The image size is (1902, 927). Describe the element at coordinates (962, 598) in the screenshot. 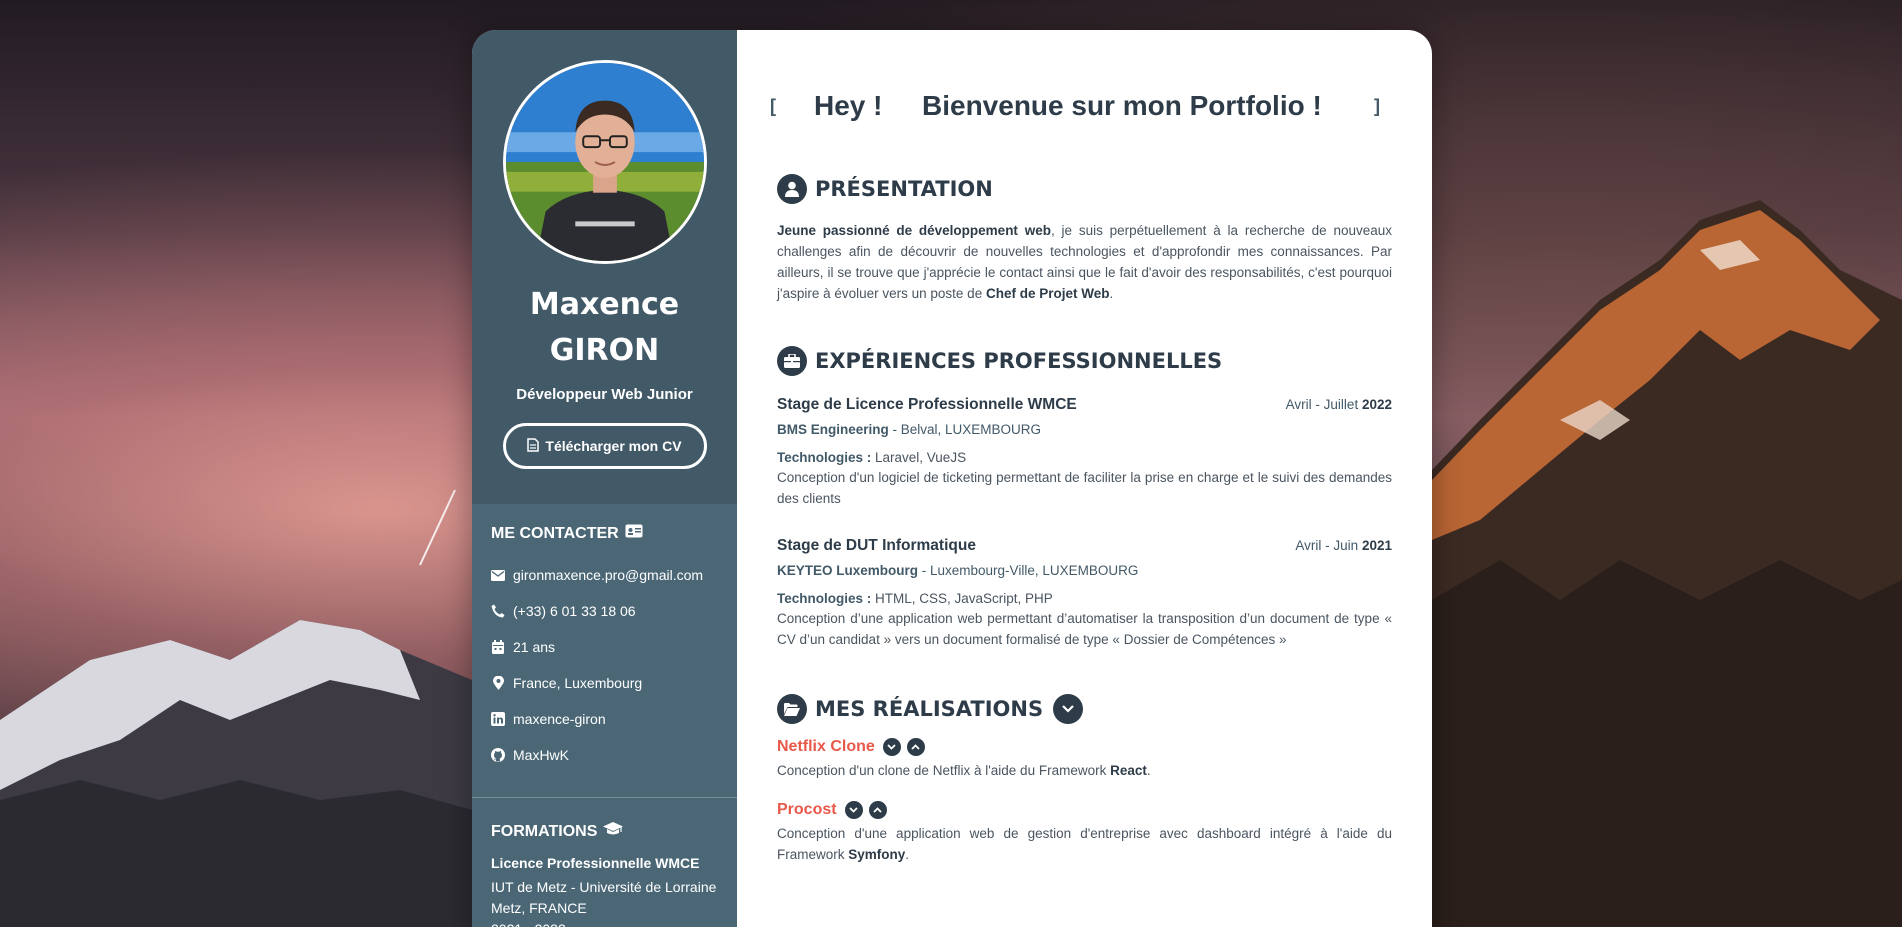

I see `experience-tech-list: HTML, CSS, JavaScript, PHP` at that location.